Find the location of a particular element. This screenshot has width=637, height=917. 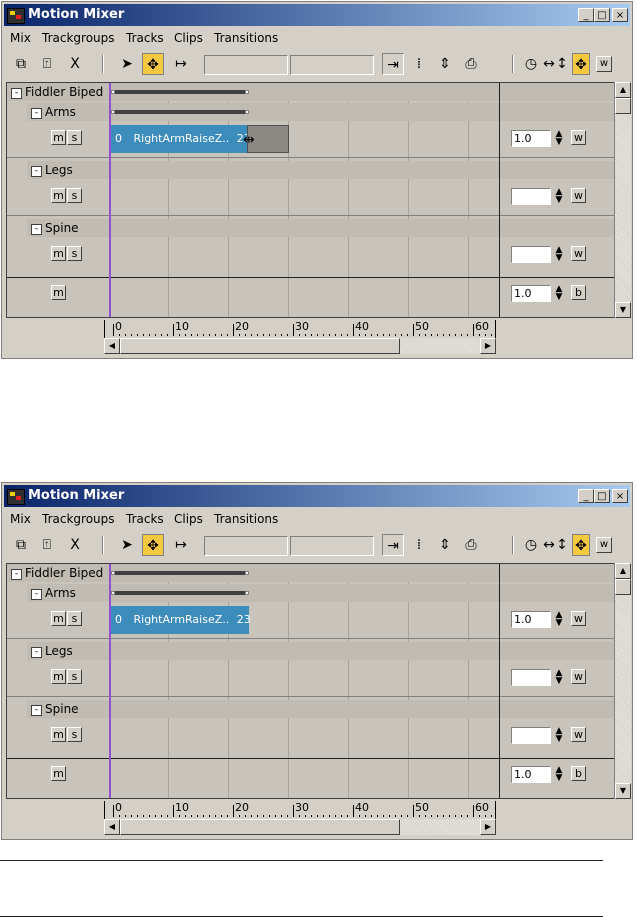

trackgroup-icon: ⧉ is located at coordinates (21, 64).